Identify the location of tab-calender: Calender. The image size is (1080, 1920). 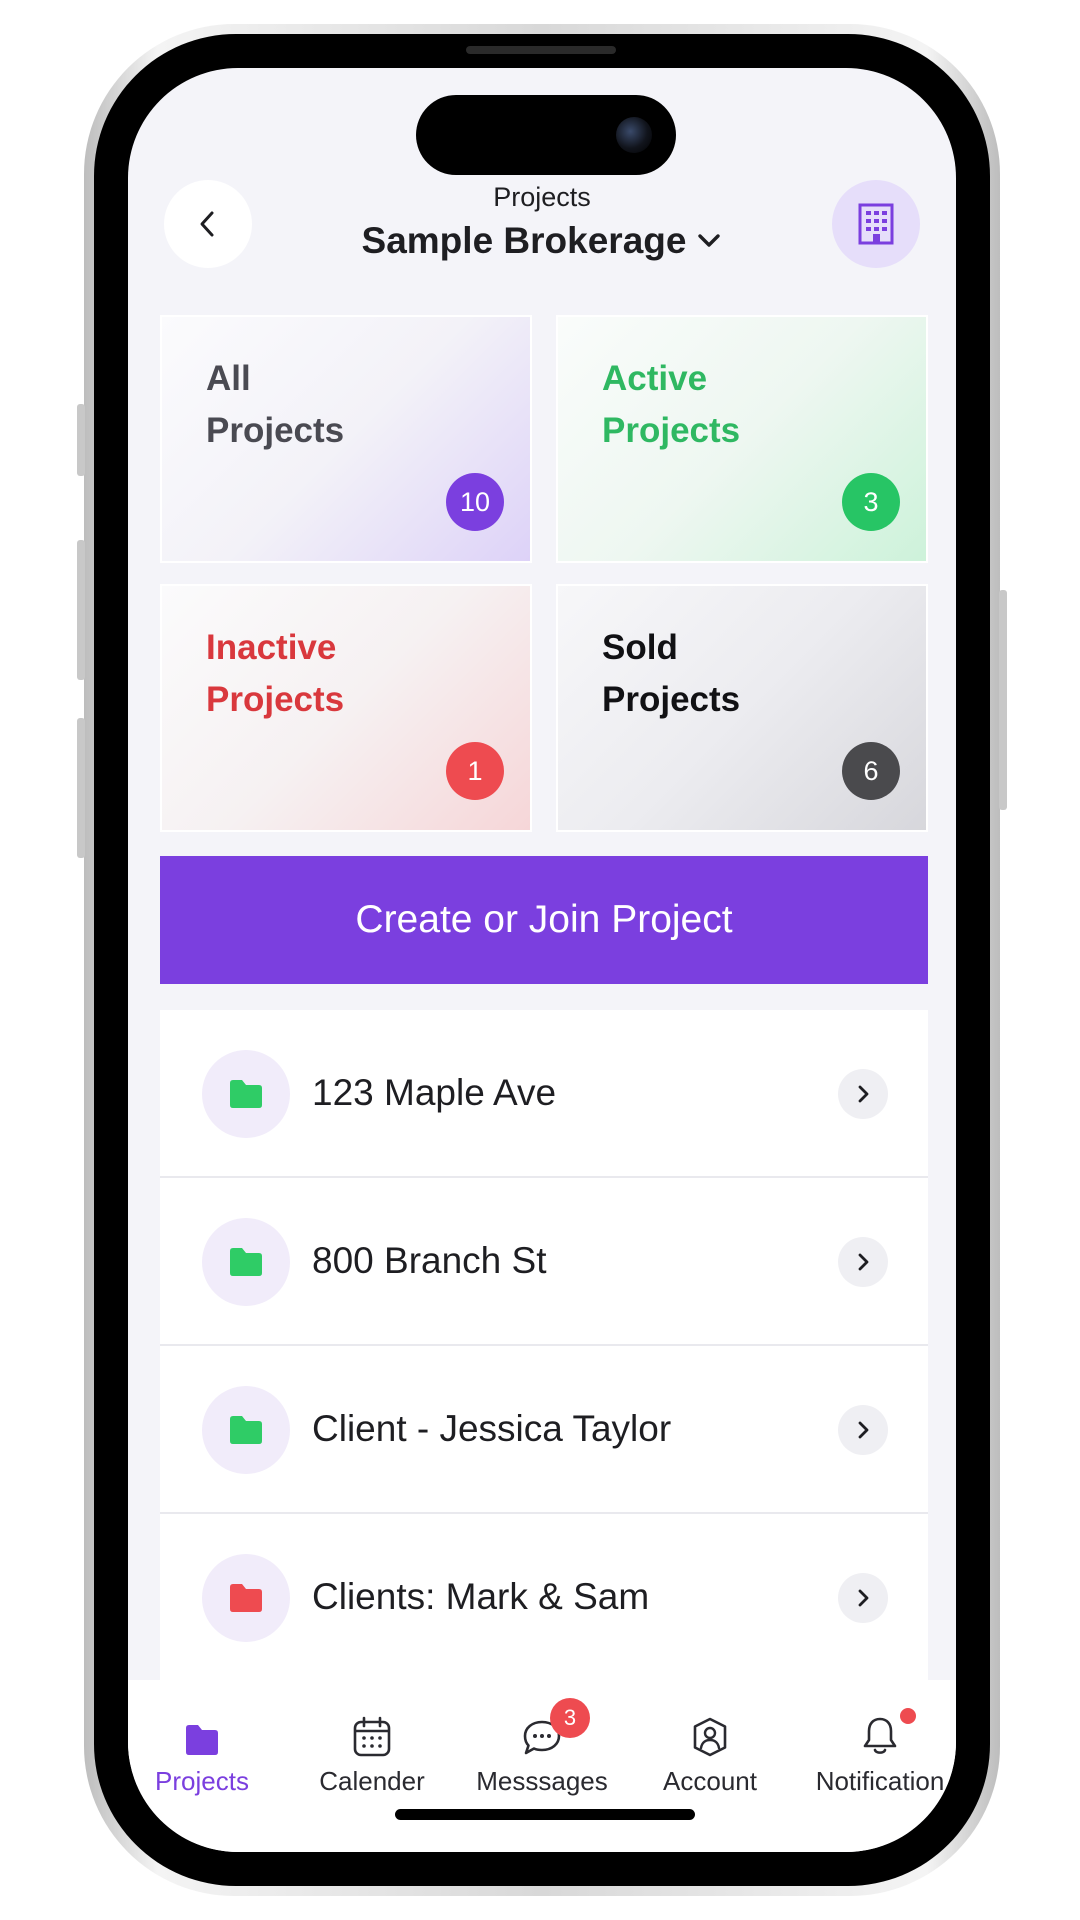
(372, 1749).